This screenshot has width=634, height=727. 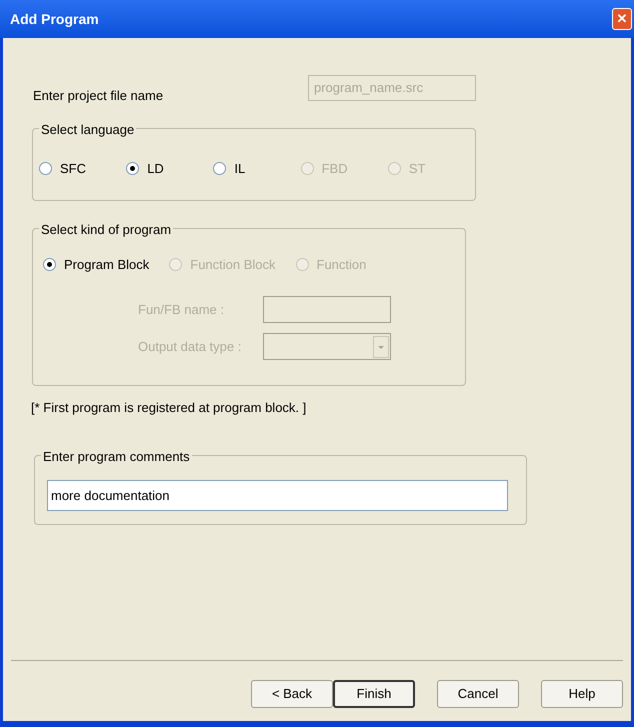 What do you see at coordinates (374, 694) in the screenshot?
I see `wizard-button: Finish` at bounding box center [374, 694].